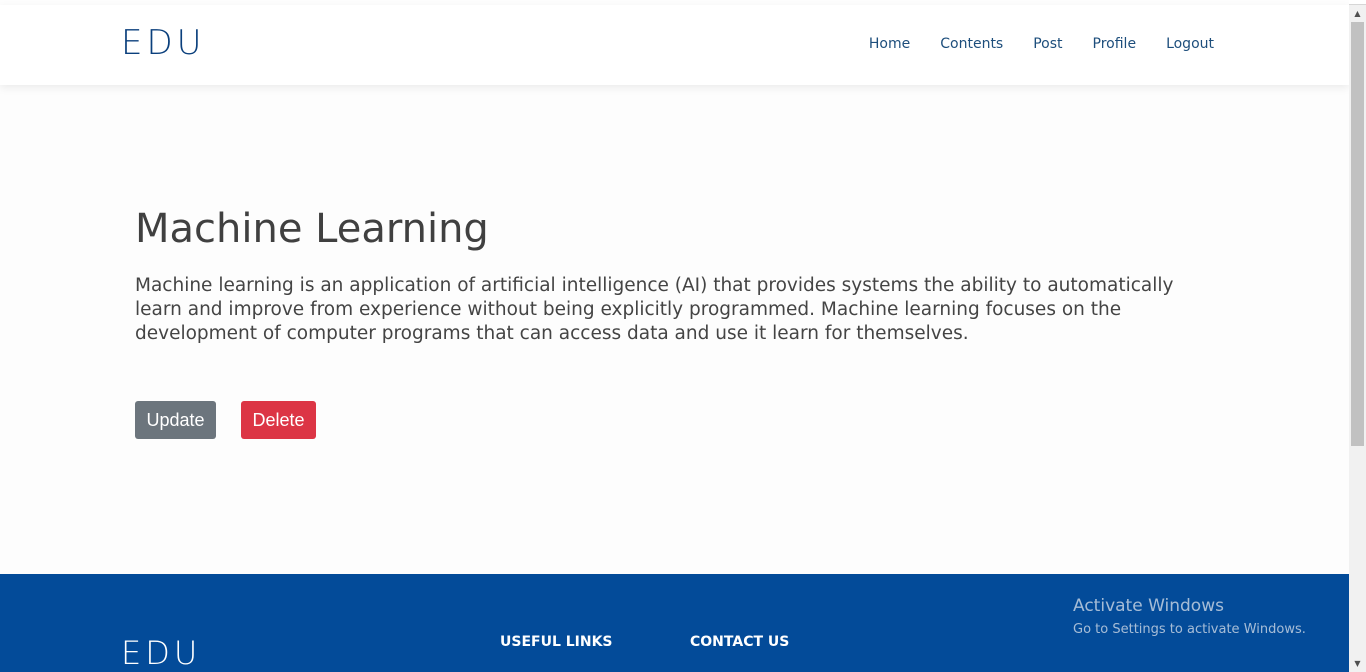  What do you see at coordinates (278, 420) in the screenshot?
I see `delete-button: Delete` at bounding box center [278, 420].